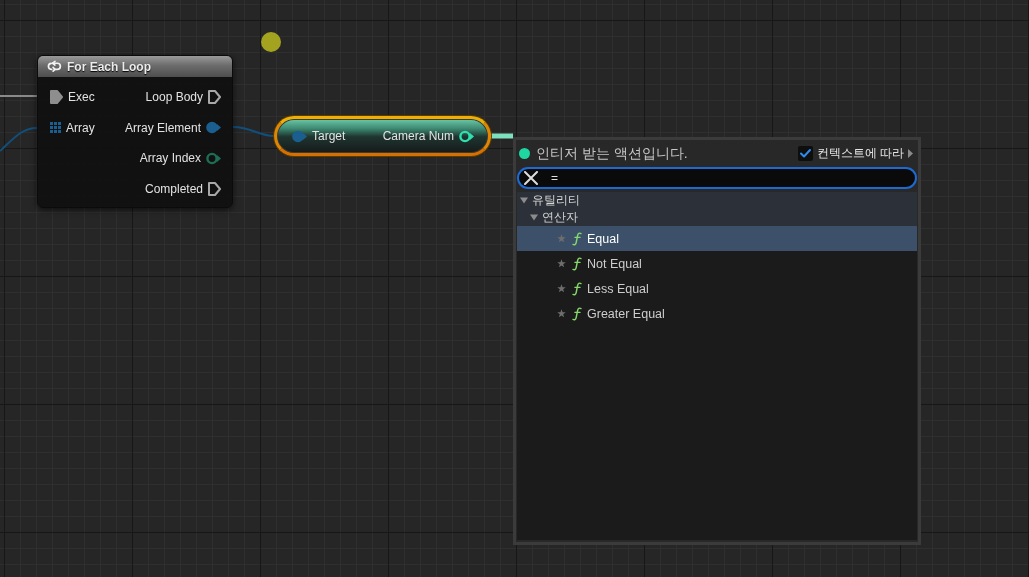 The width and height of the screenshot is (1029, 577). What do you see at coordinates (170, 158) in the screenshot?
I see `pin-label: Array Index` at bounding box center [170, 158].